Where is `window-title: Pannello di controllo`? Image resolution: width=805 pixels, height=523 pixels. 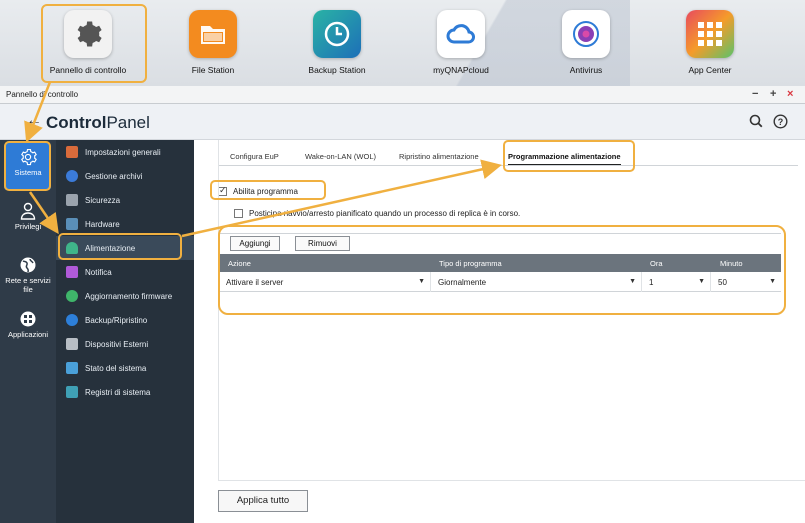
window-title: Pannello di controllo is located at coordinates (42, 94).